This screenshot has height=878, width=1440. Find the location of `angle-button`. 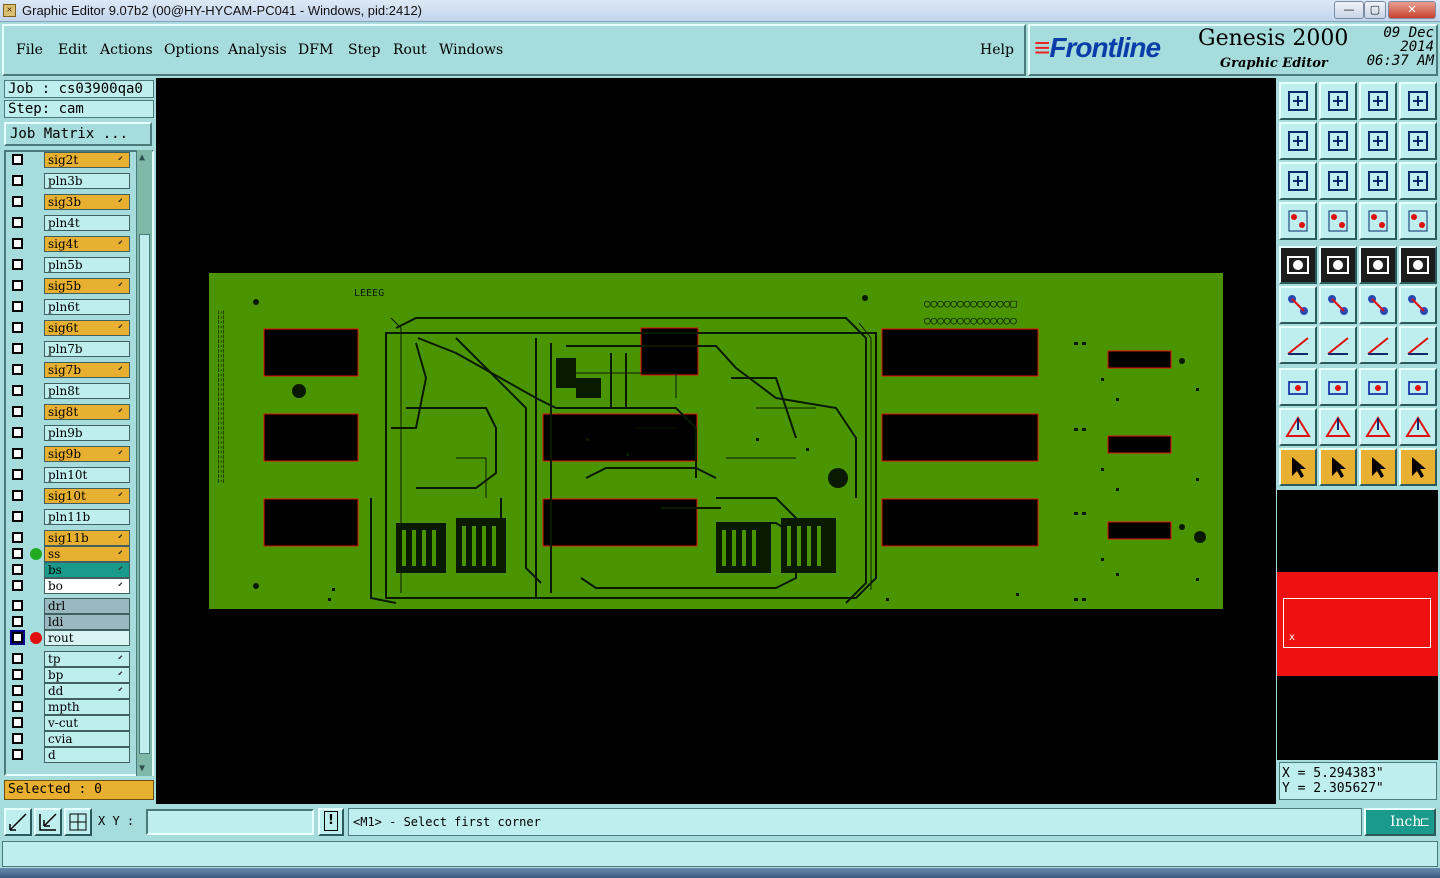

angle-button is located at coordinates (1298, 345).